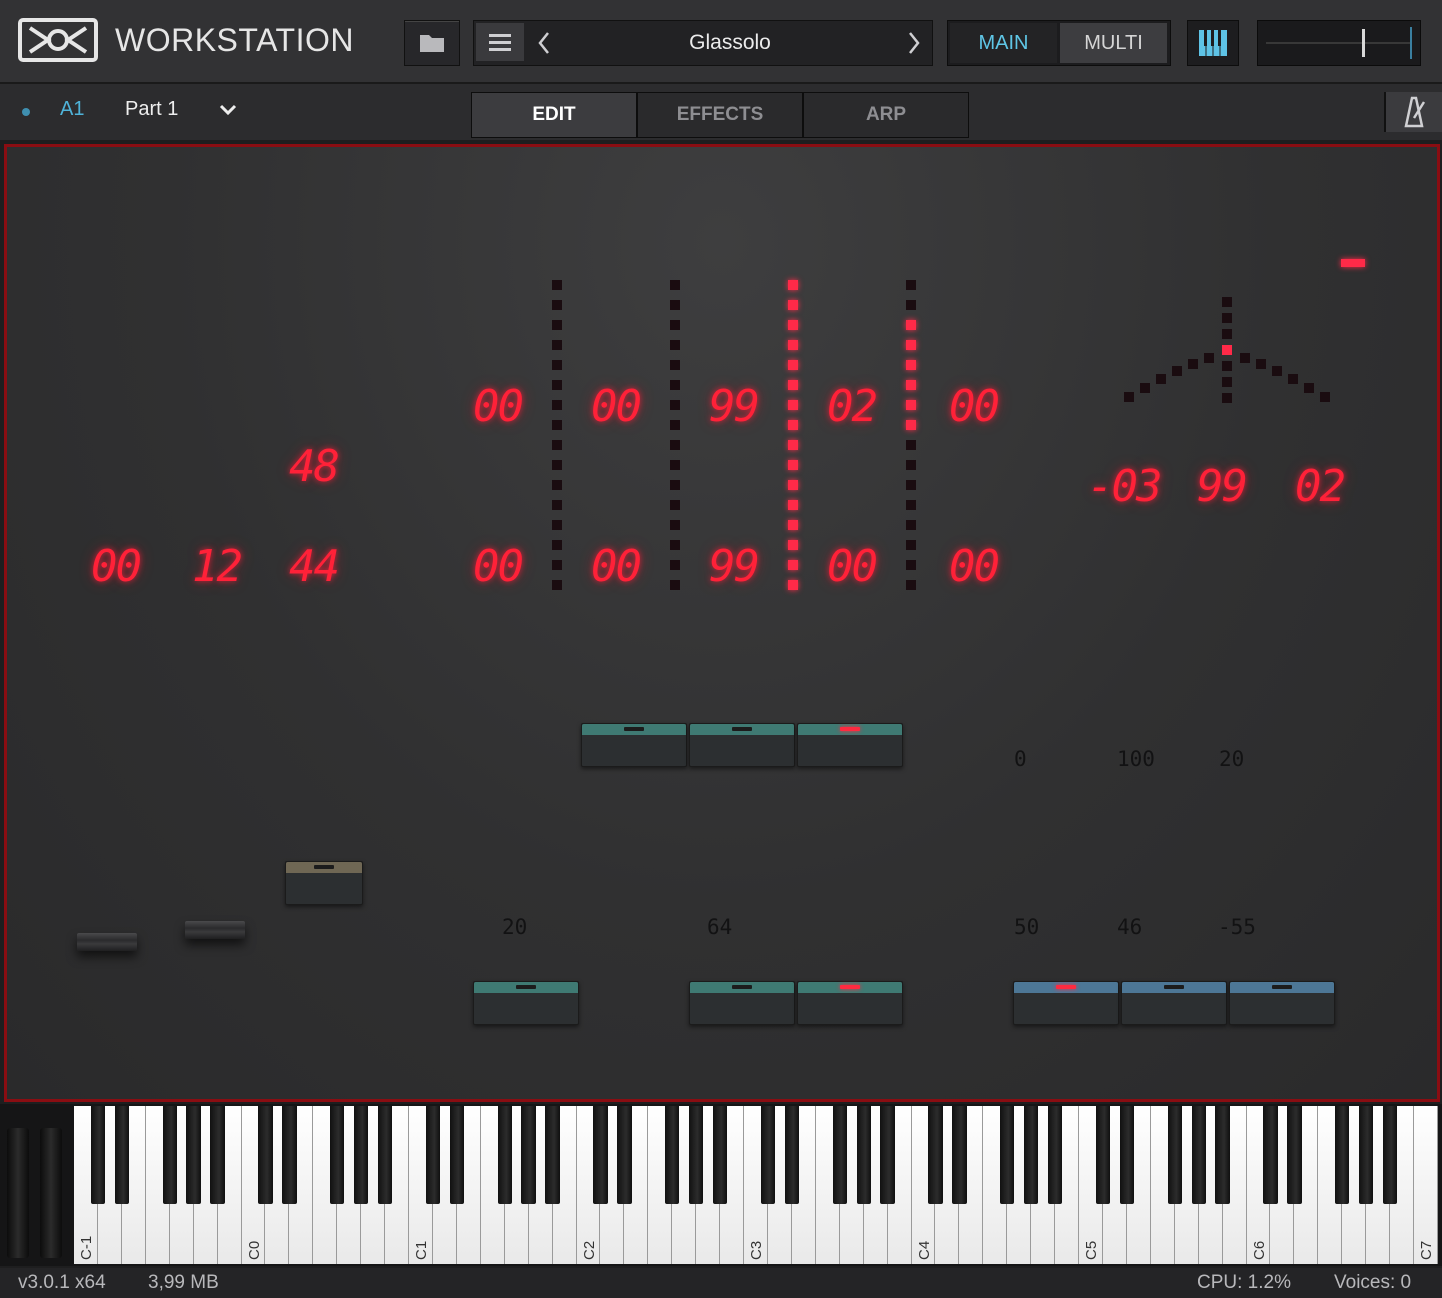 The height and width of the screenshot is (1298, 1442). Describe the element at coordinates (51, 1193) in the screenshot. I see `mod-wheel` at that location.